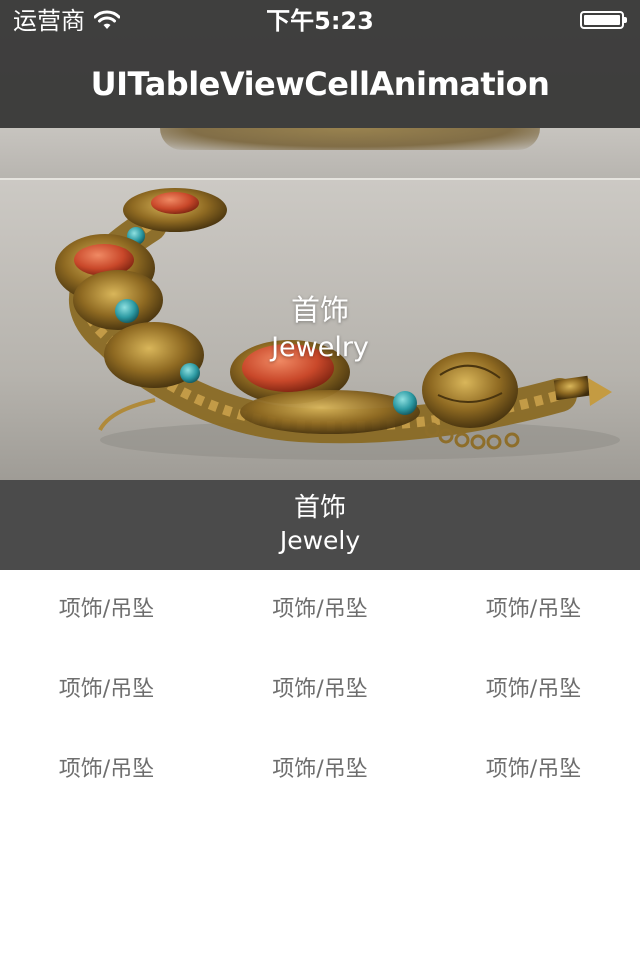  I want to click on status-time: 下午5:23, so click(320, 21).